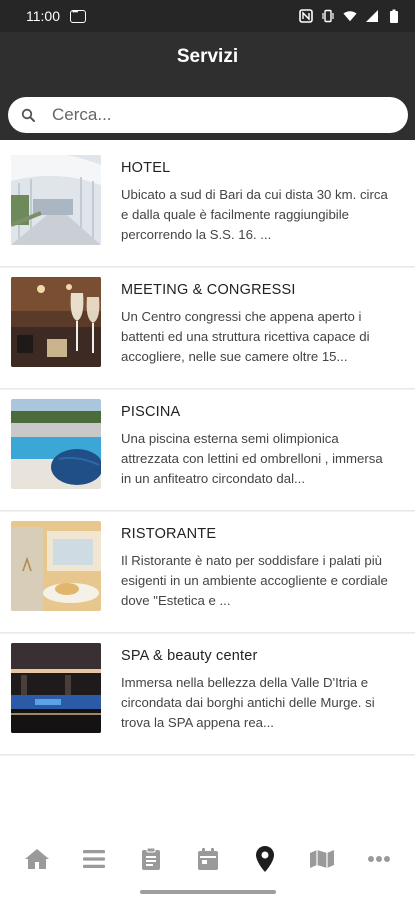 Image resolution: width=415 pixels, height=900 pixels. Describe the element at coordinates (372, 16) in the screenshot. I see `signal-icon` at that location.